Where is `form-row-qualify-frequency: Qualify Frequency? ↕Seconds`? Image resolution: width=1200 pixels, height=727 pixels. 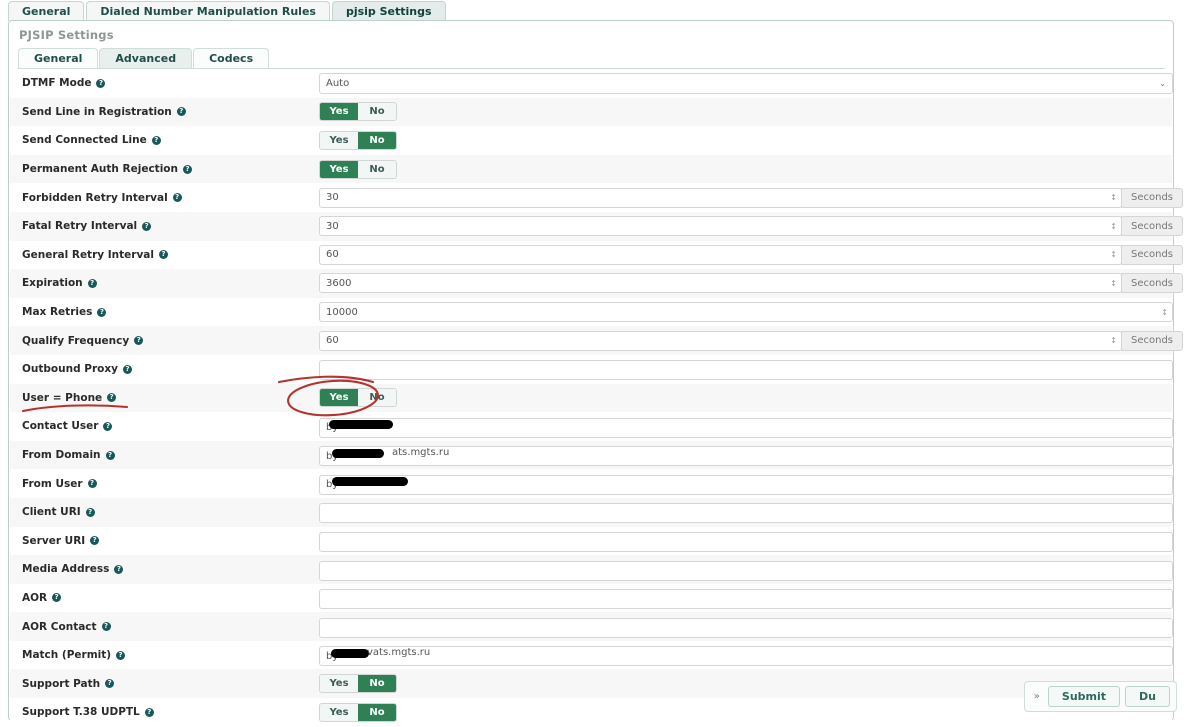 form-row-qualify-frequency: Qualify Frequency? ↕Seconds is located at coordinates (597, 340).